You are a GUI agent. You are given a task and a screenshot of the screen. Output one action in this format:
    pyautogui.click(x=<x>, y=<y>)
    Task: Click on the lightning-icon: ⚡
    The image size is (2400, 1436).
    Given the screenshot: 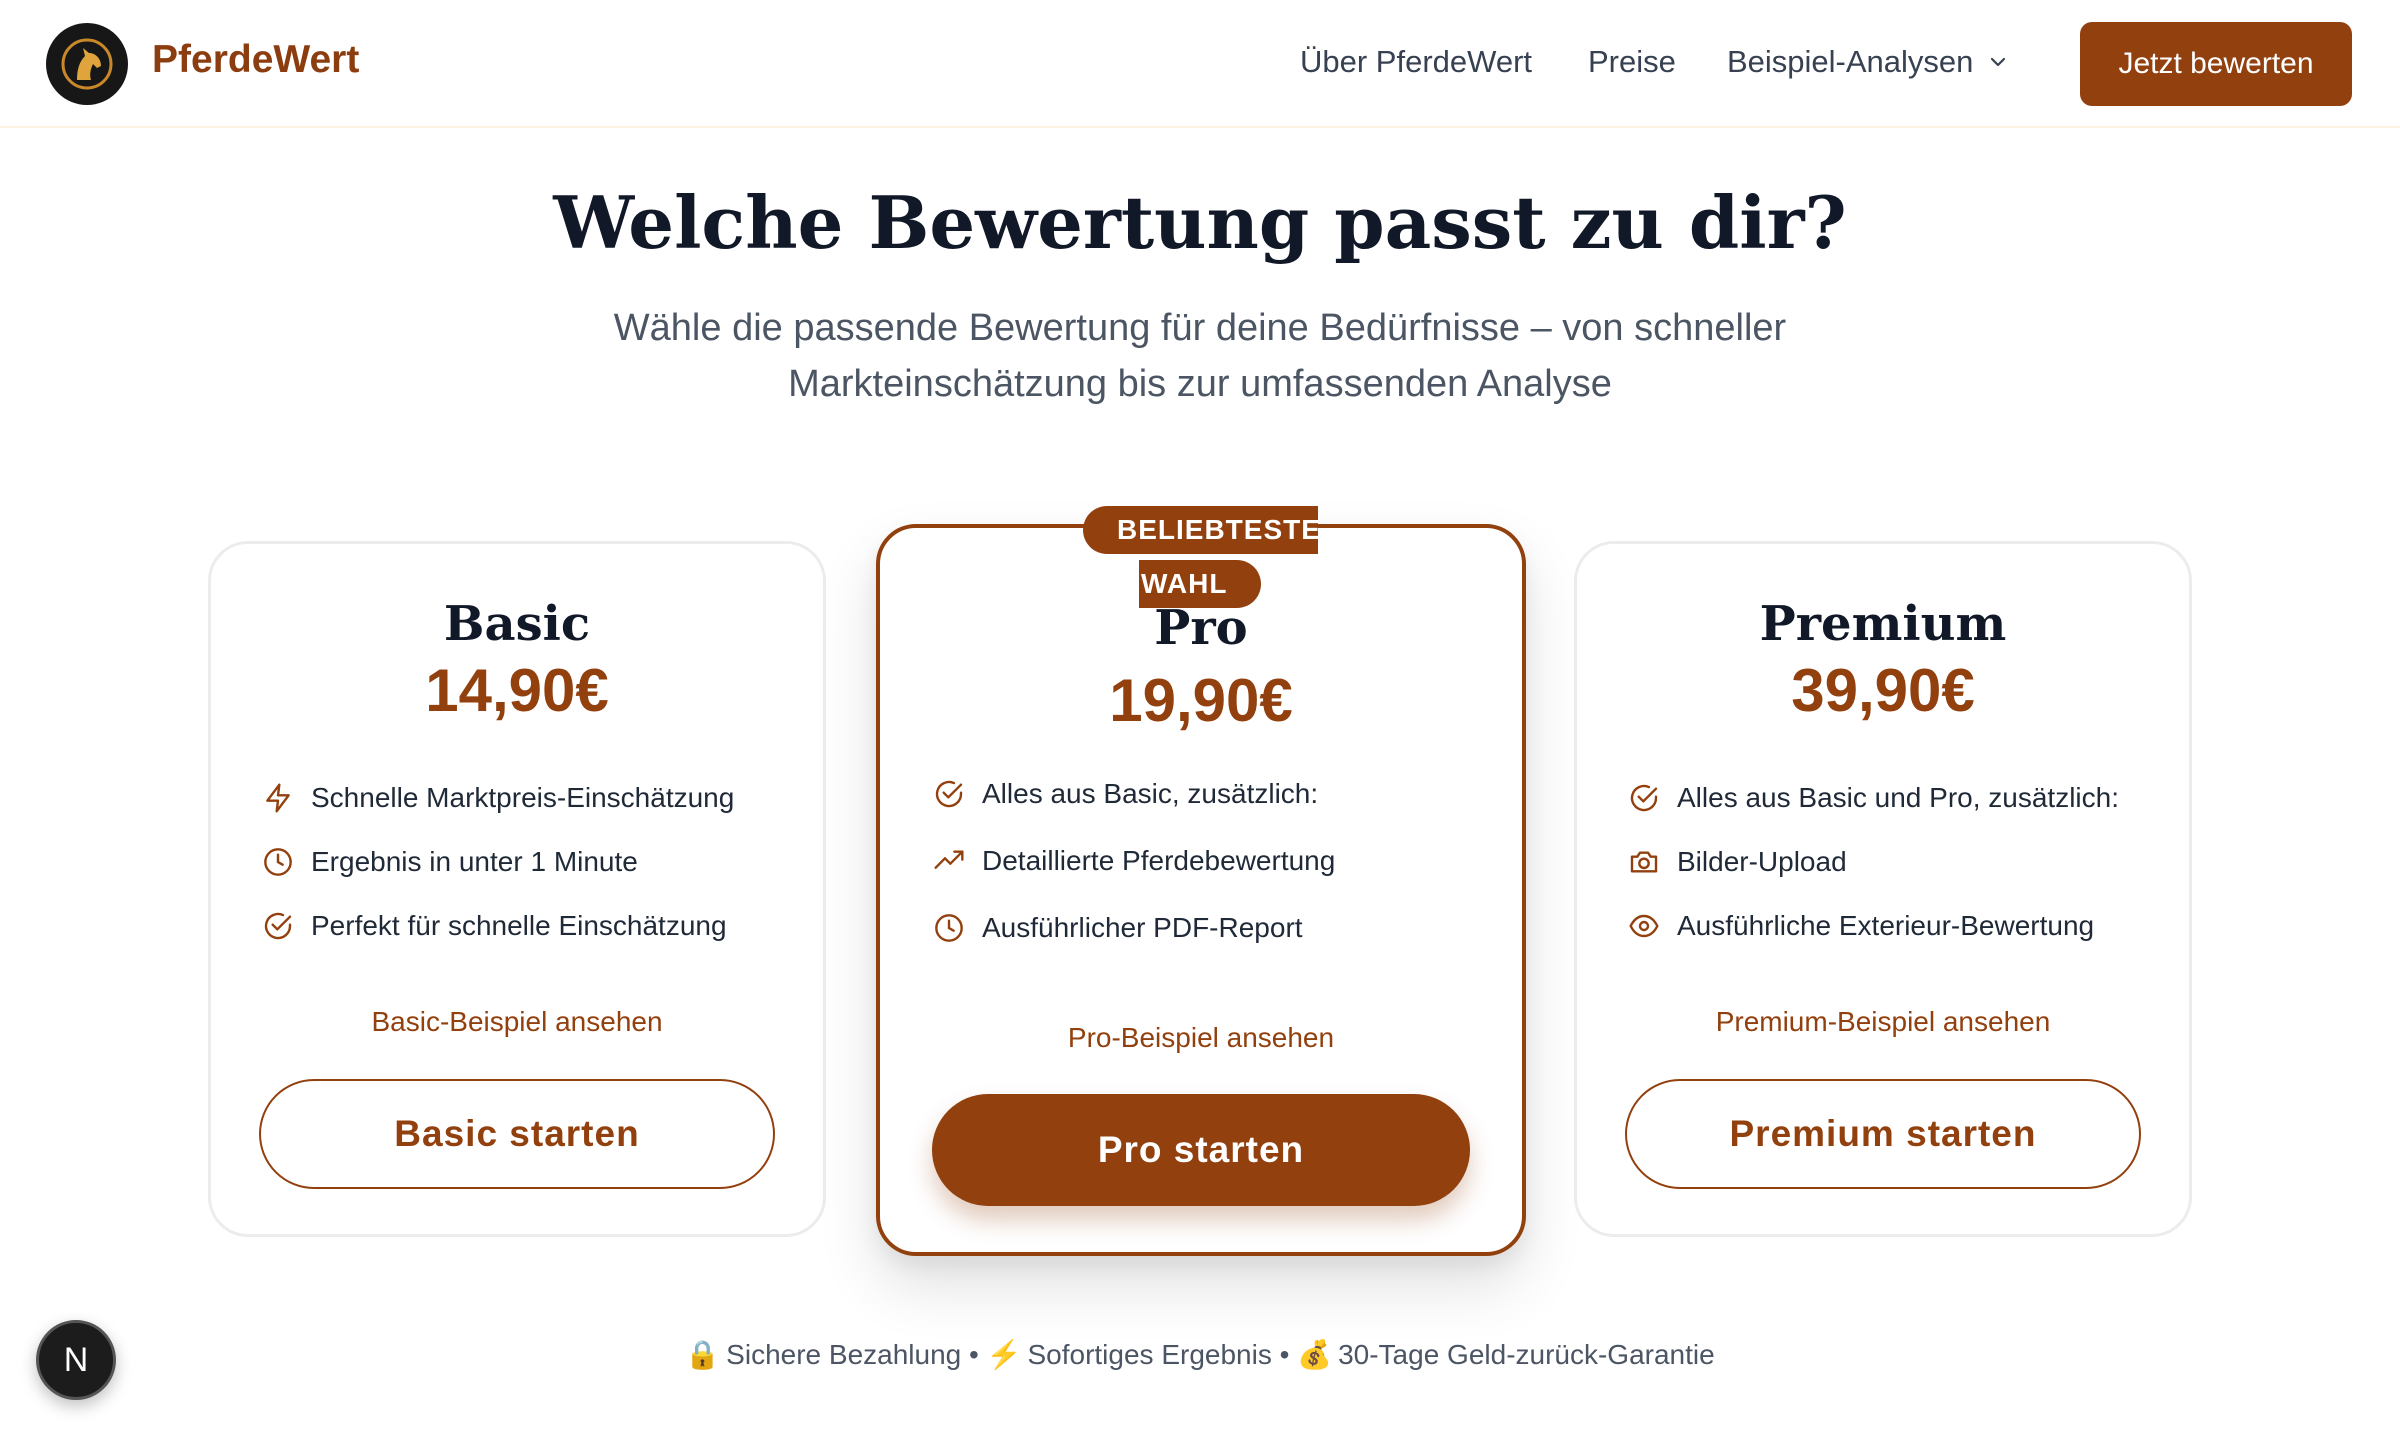 What is the action you would take?
    pyautogui.click(x=1004, y=1354)
    